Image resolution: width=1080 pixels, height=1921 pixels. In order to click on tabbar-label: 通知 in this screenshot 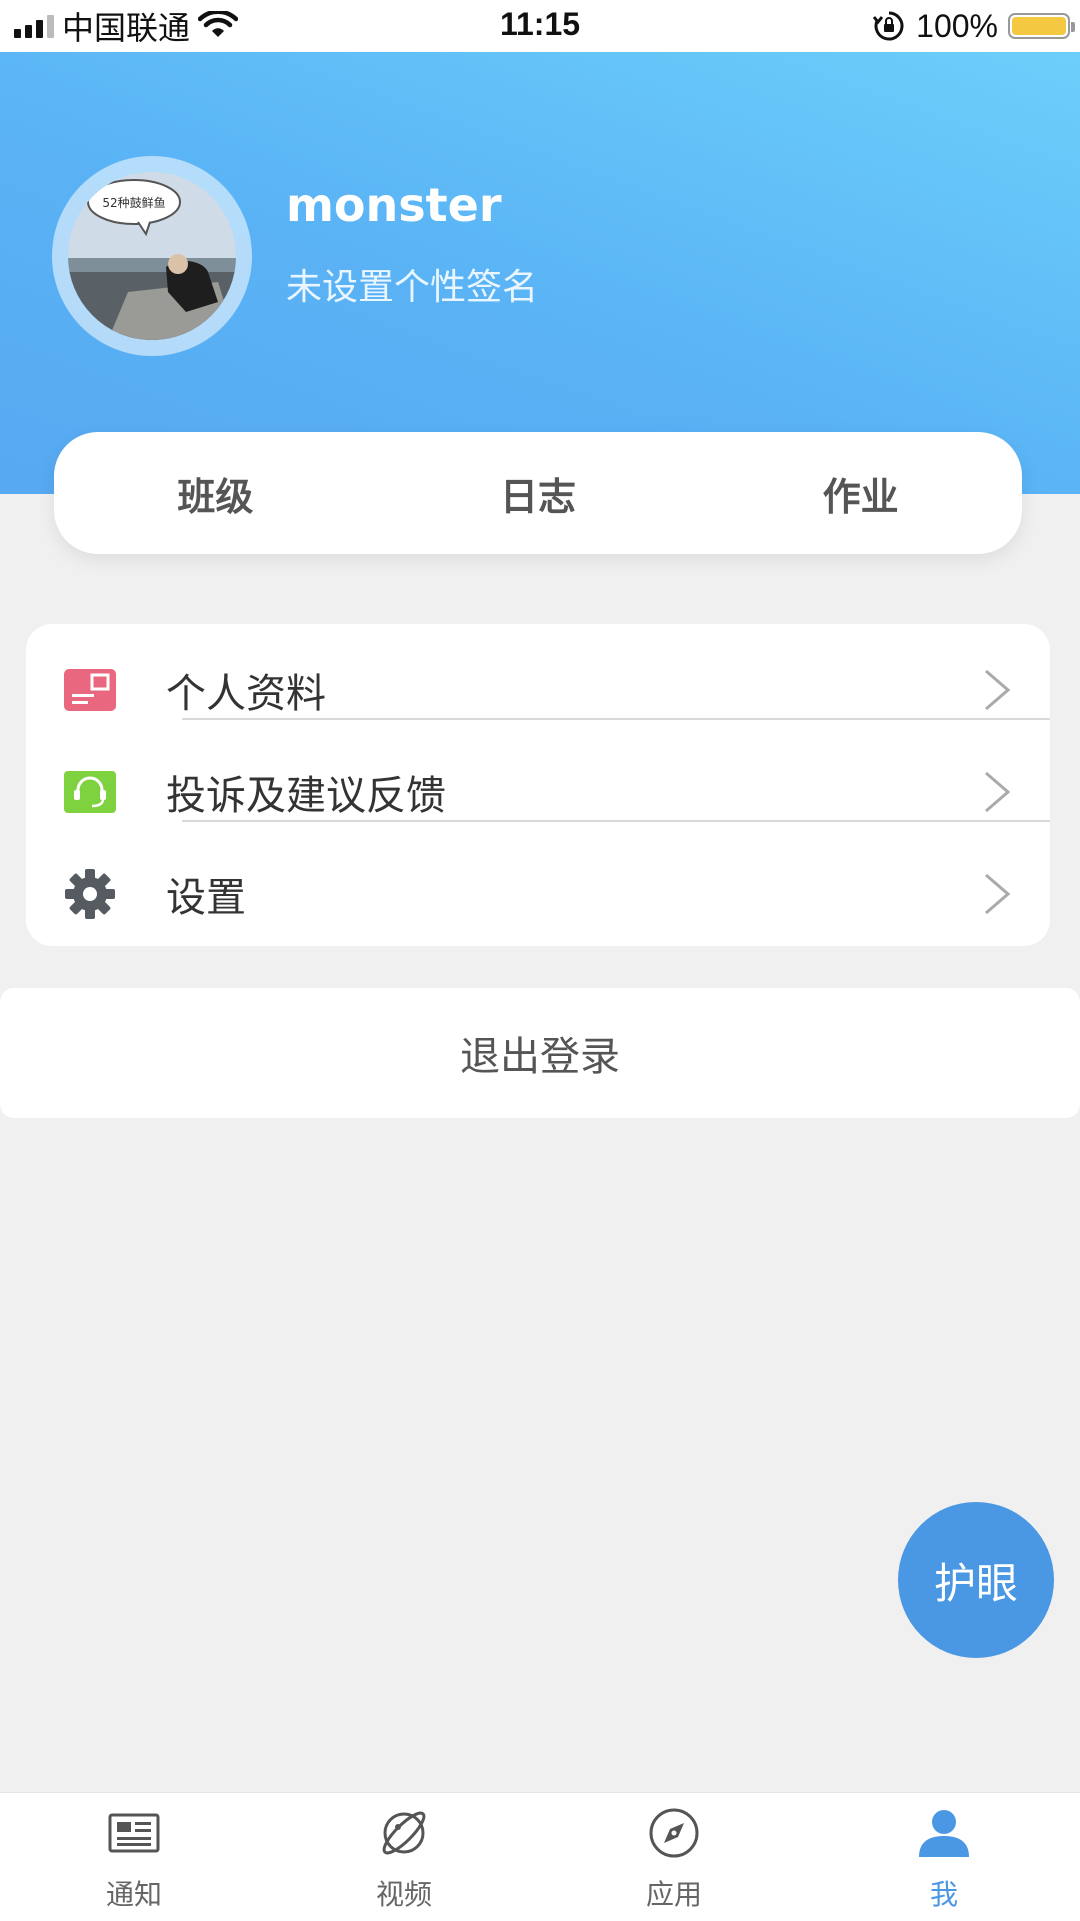, I will do `click(133, 1894)`.